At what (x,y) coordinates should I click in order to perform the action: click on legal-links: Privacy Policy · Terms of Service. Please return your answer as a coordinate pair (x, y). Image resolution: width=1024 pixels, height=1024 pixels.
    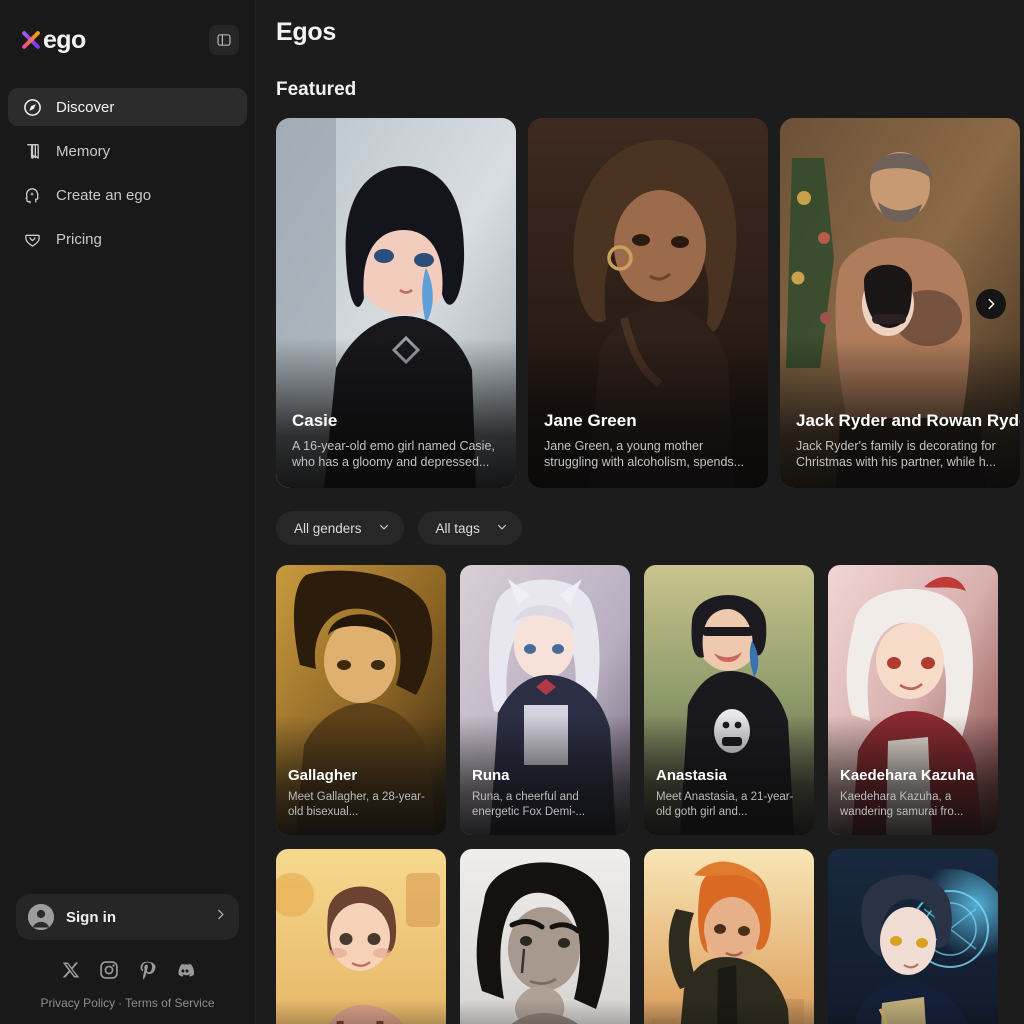
    Looking at the image, I should click on (127, 1003).